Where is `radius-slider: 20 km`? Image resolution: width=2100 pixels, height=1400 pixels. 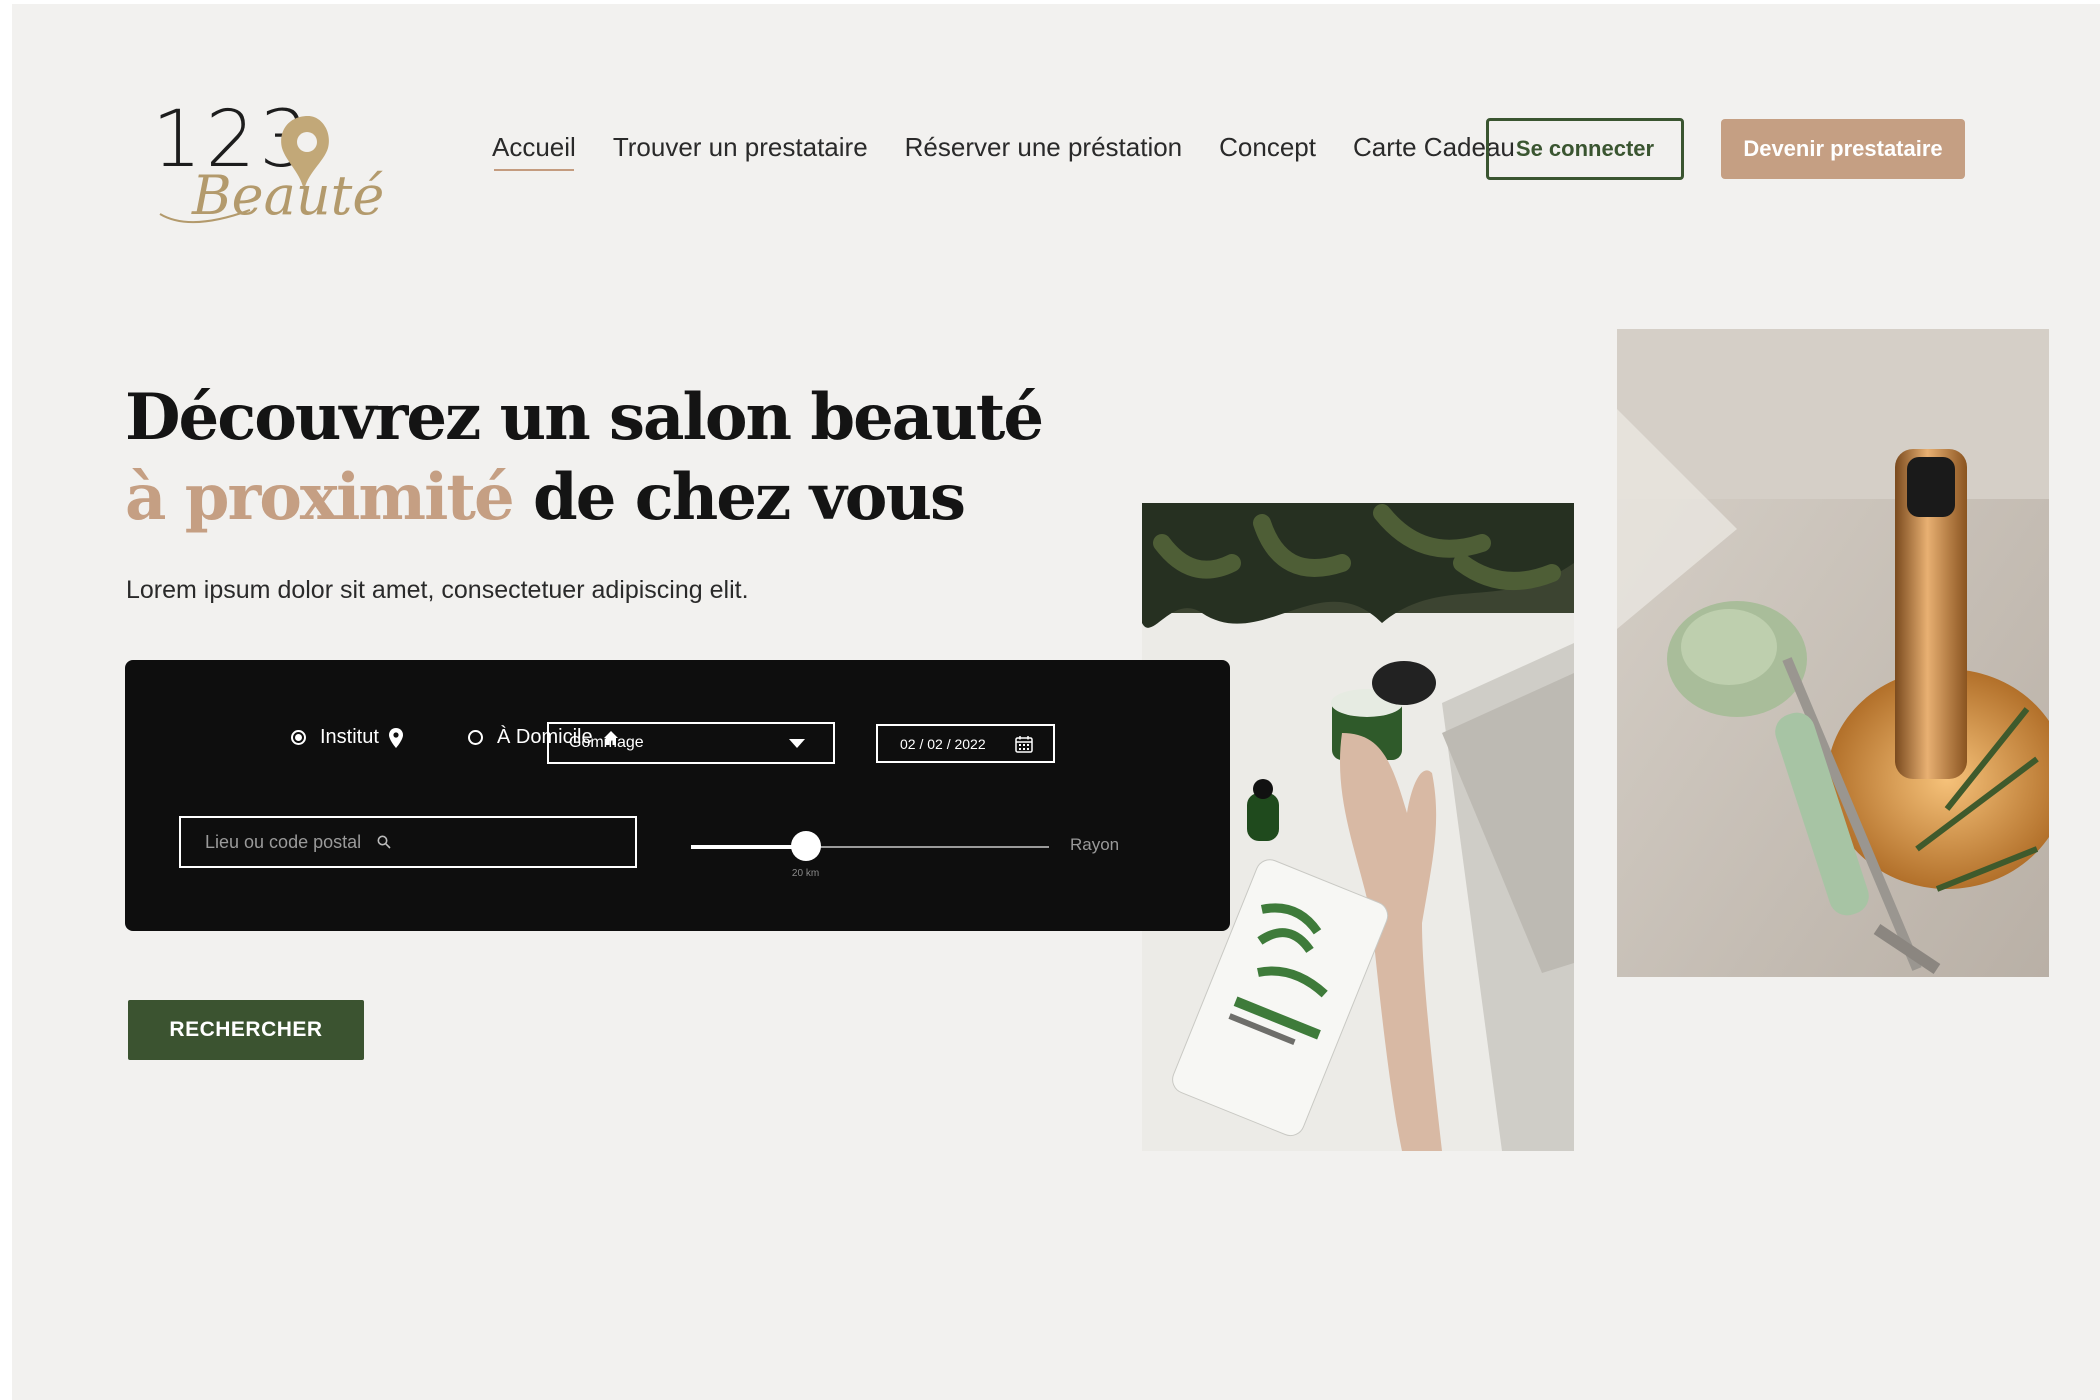
radius-slider: 20 km is located at coordinates (870, 855).